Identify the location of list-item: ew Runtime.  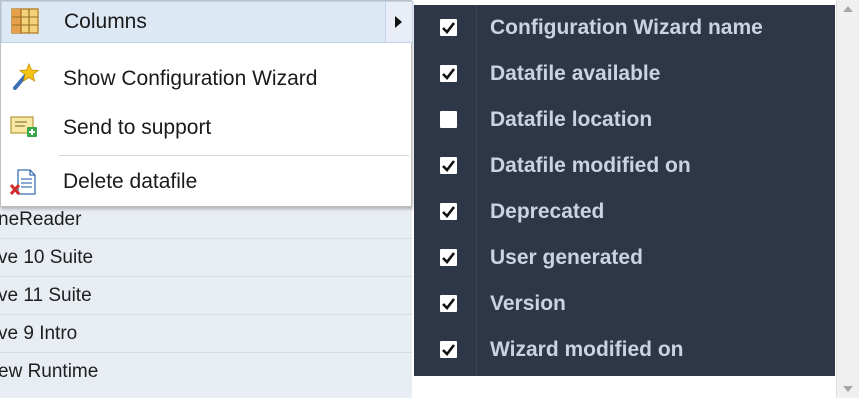
(206, 371).